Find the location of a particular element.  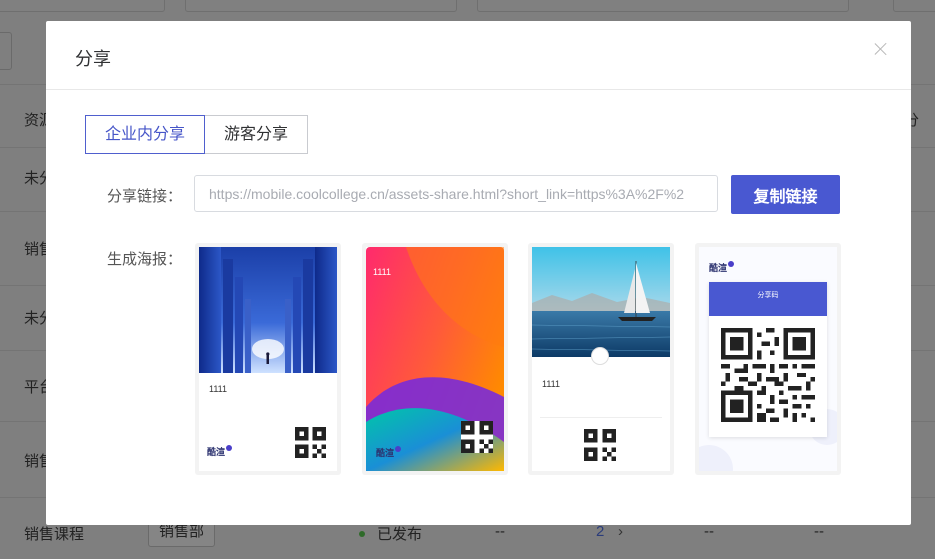

tab-enterprise-share: 企业内分享 is located at coordinates (145, 134).